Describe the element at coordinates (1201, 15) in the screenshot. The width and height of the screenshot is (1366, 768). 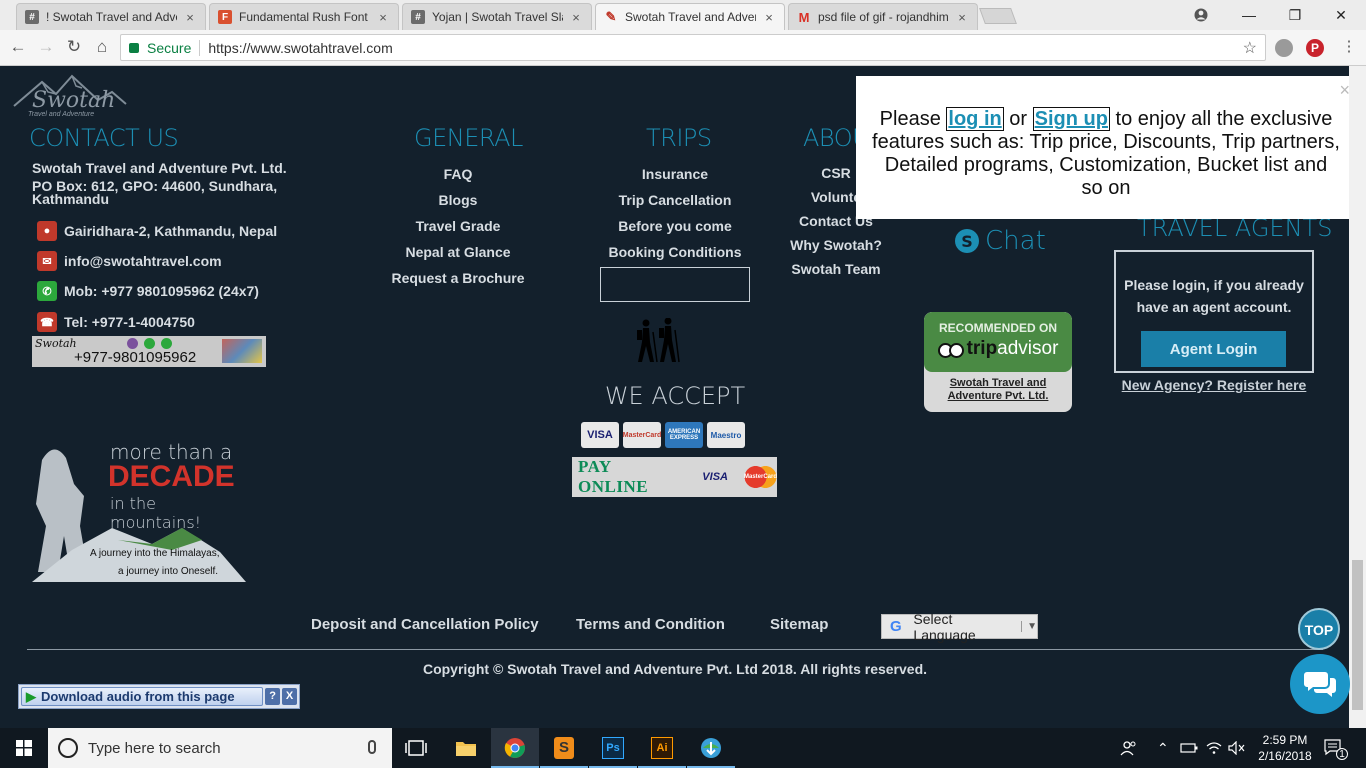
I see `profile-icon` at that location.